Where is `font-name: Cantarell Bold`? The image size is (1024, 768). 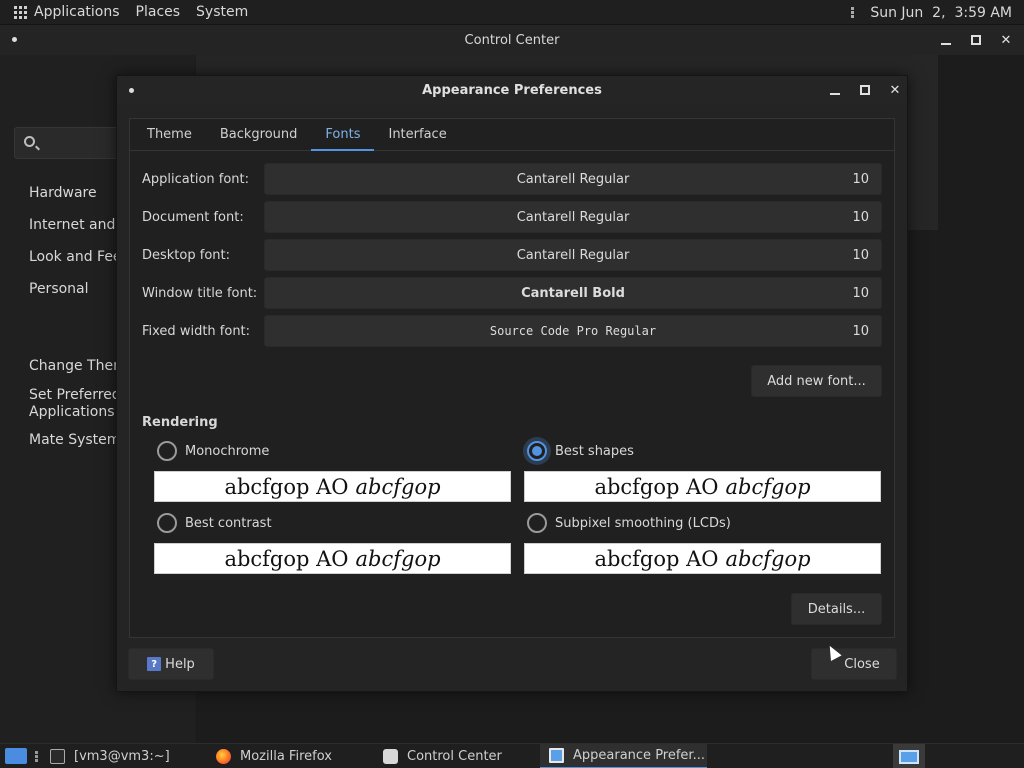 font-name: Cantarell Bold is located at coordinates (573, 293).